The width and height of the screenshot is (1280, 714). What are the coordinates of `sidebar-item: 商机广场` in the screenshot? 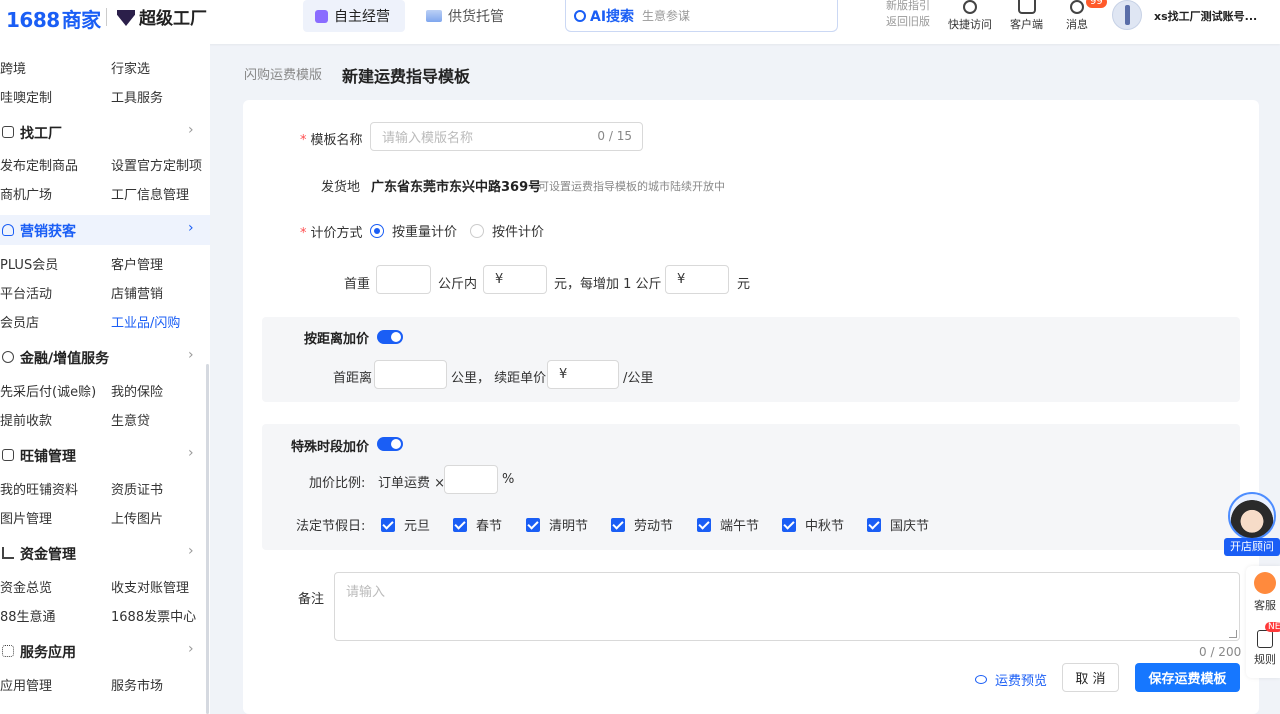 It's located at (26, 193).